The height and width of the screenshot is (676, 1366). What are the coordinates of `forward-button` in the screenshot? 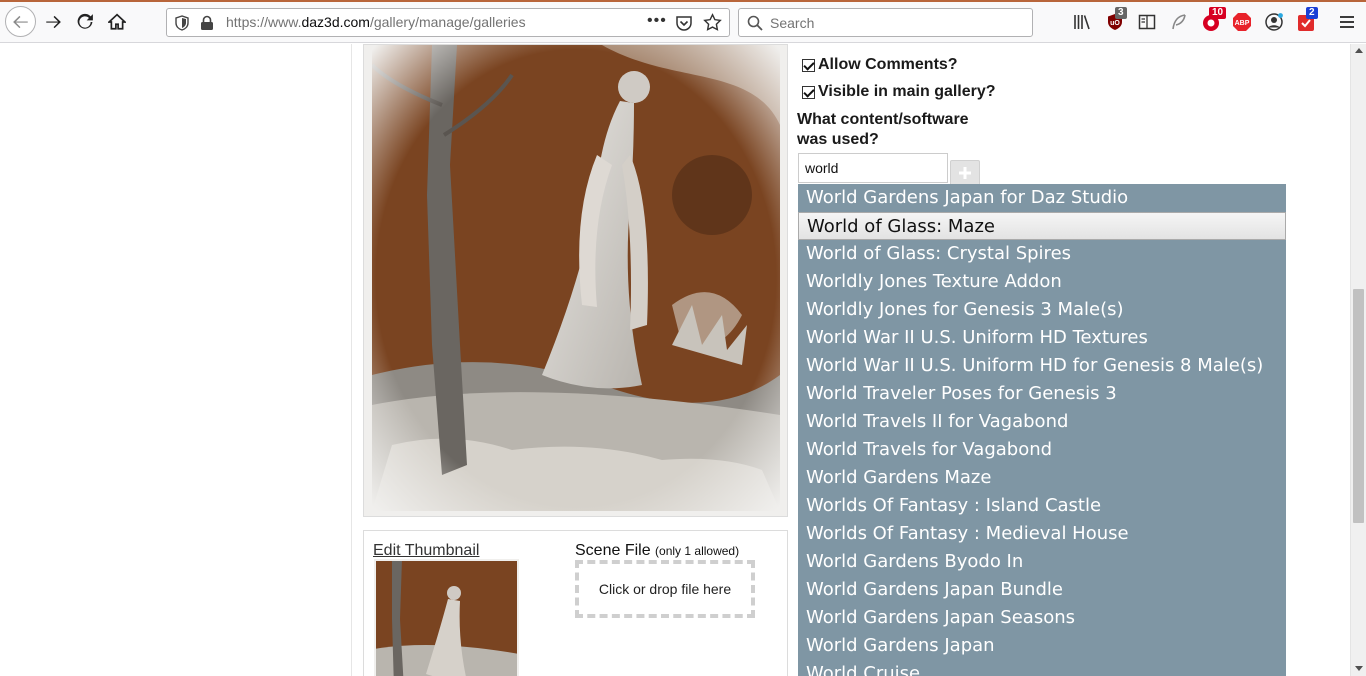 It's located at (53, 22).